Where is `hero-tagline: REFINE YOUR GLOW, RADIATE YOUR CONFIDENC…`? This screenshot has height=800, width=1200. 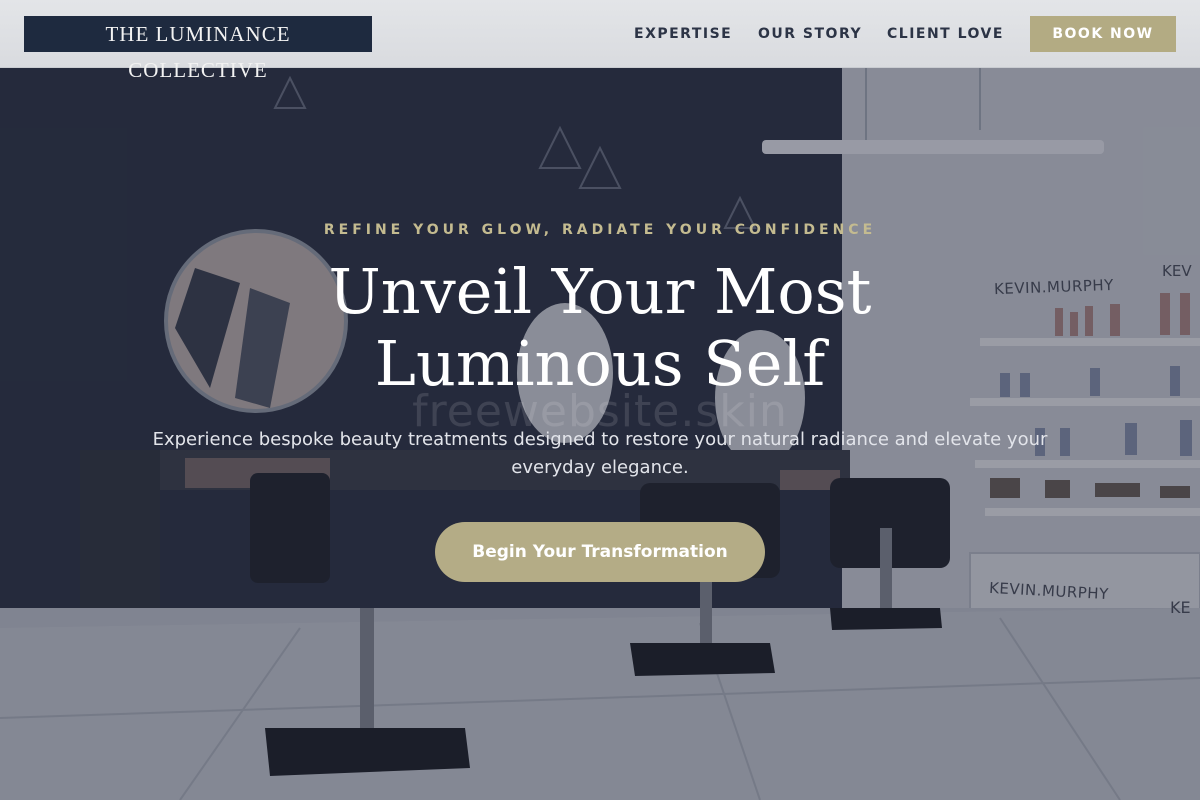
hero-tagline: REFINE YOUR GLOW, RADIATE YOUR CONFIDENC… is located at coordinates (600, 230).